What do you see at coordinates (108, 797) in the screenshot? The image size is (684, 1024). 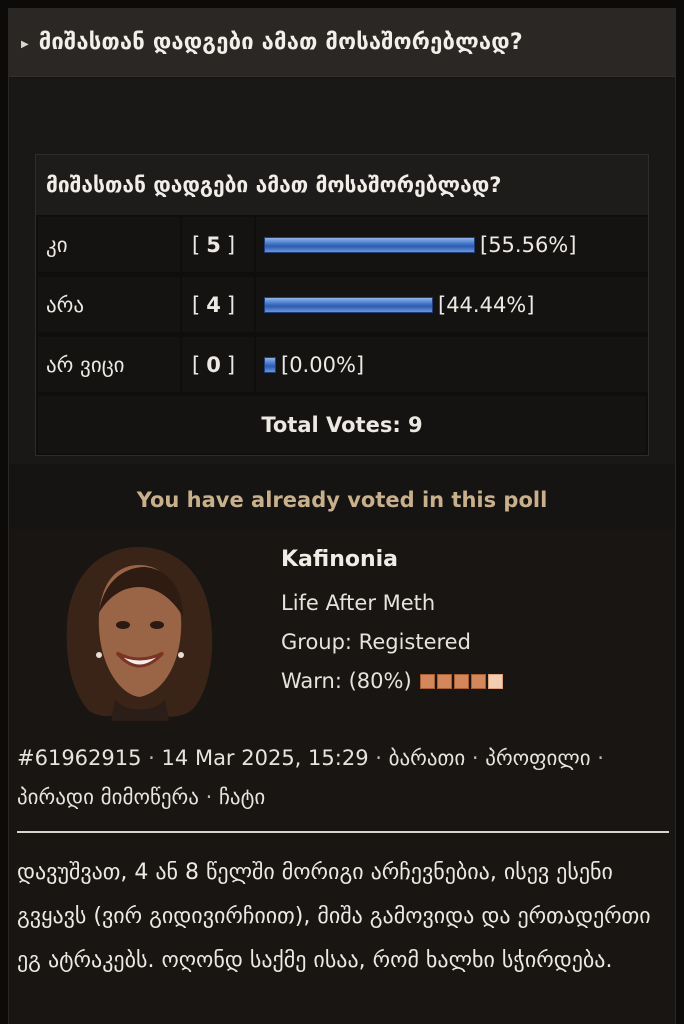 I see `private-message-link: პირადი მიმოწერა` at bounding box center [108, 797].